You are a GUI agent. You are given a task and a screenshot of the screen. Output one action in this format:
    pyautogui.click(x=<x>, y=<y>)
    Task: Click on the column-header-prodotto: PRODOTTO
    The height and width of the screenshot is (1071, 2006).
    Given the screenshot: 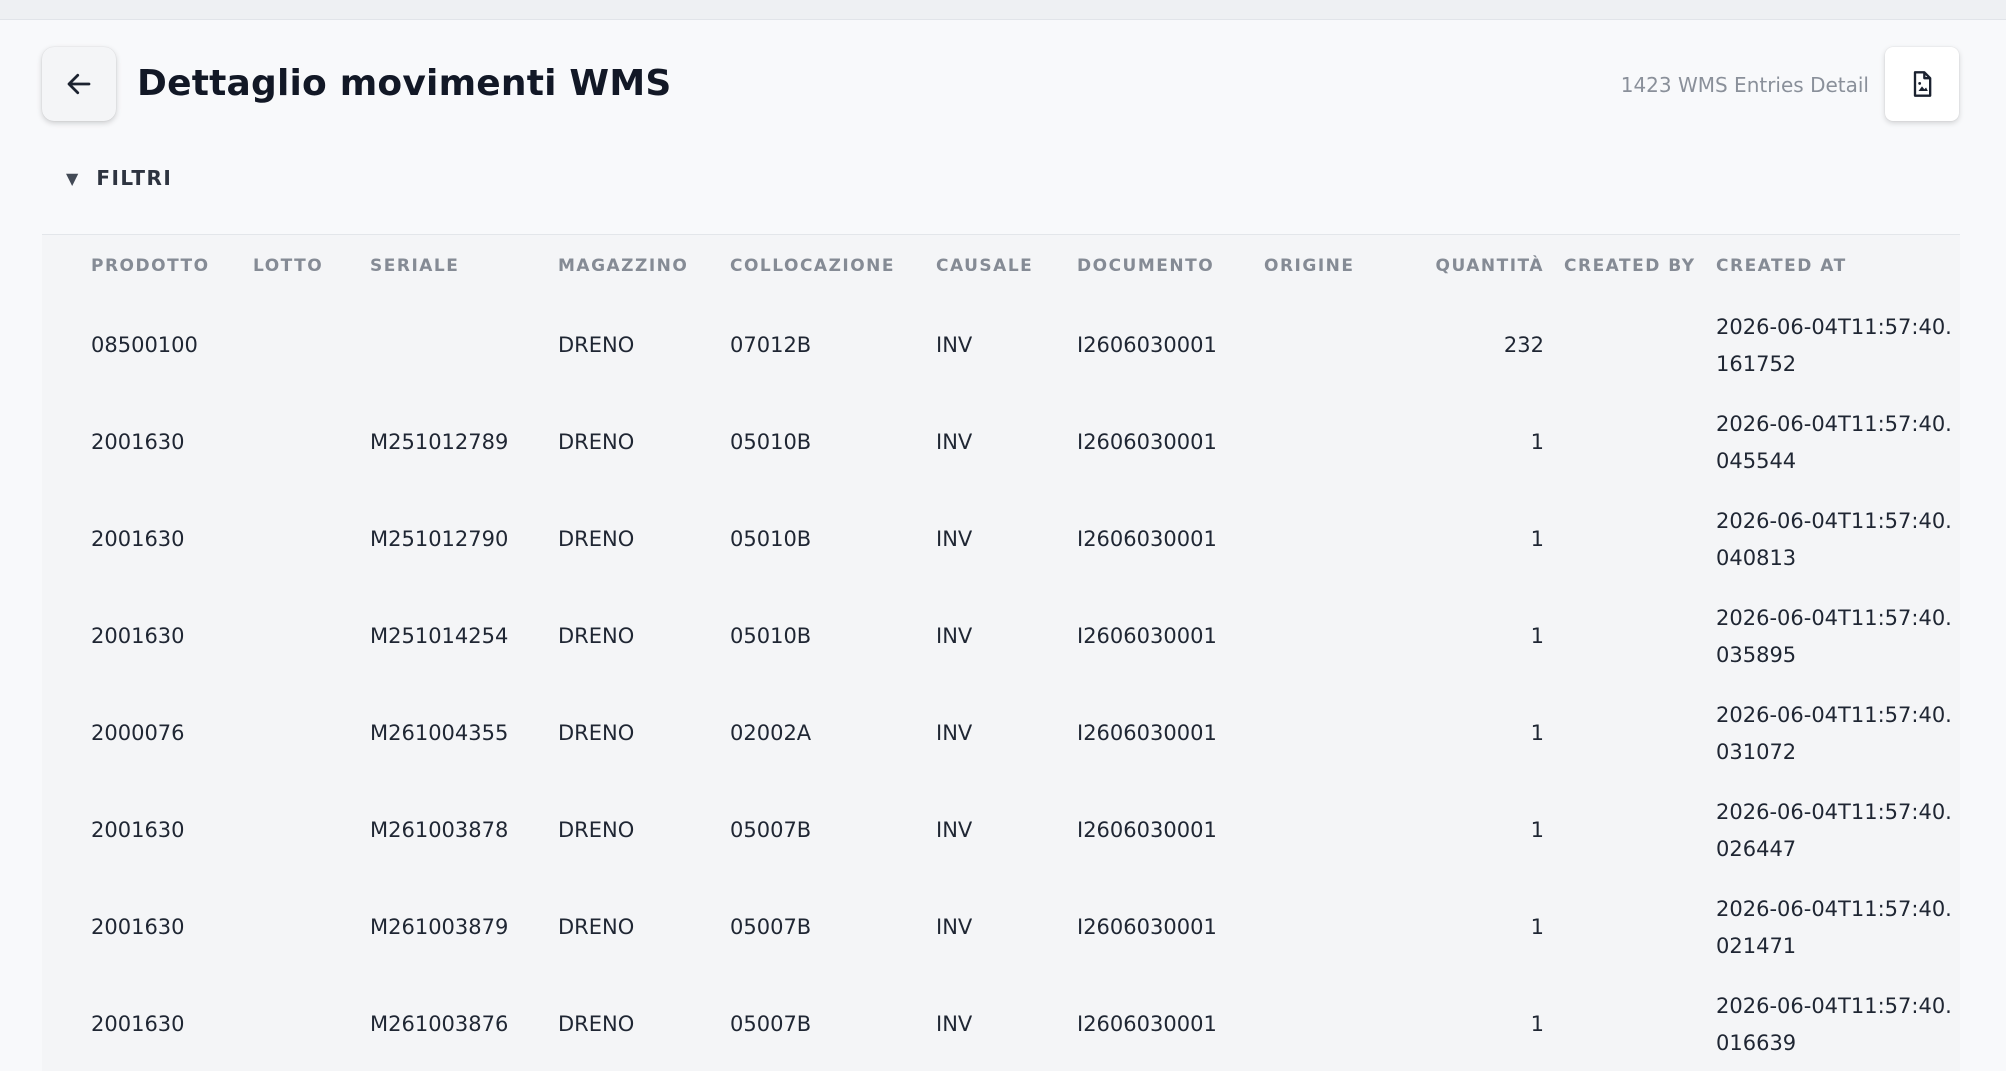 What is the action you would take?
    pyautogui.click(x=172, y=266)
    